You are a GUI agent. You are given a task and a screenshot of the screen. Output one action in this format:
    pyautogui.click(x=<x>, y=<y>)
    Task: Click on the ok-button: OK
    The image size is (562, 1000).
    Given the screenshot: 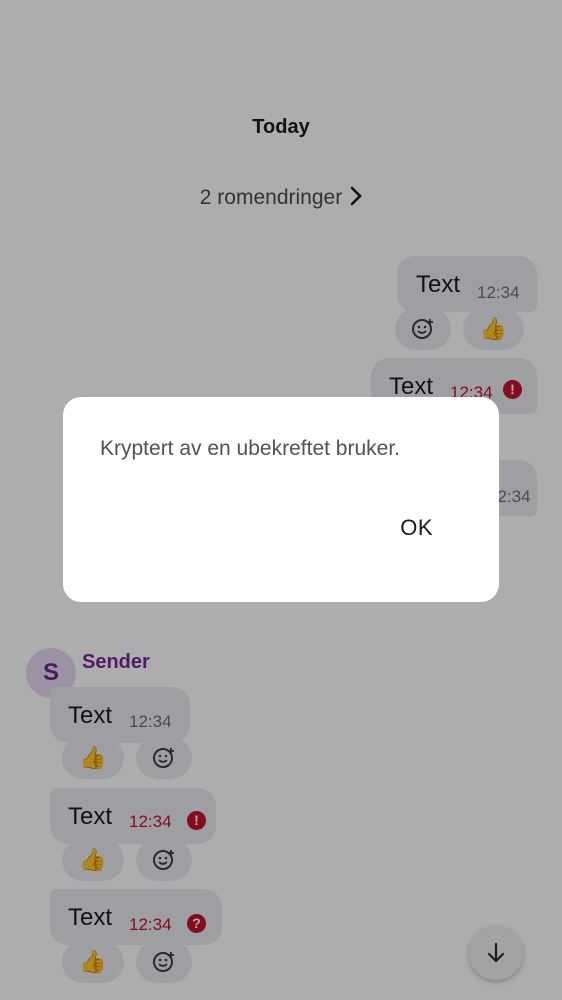 What is the action you would take?
    pyautogui.click(x=416, y=528)
    